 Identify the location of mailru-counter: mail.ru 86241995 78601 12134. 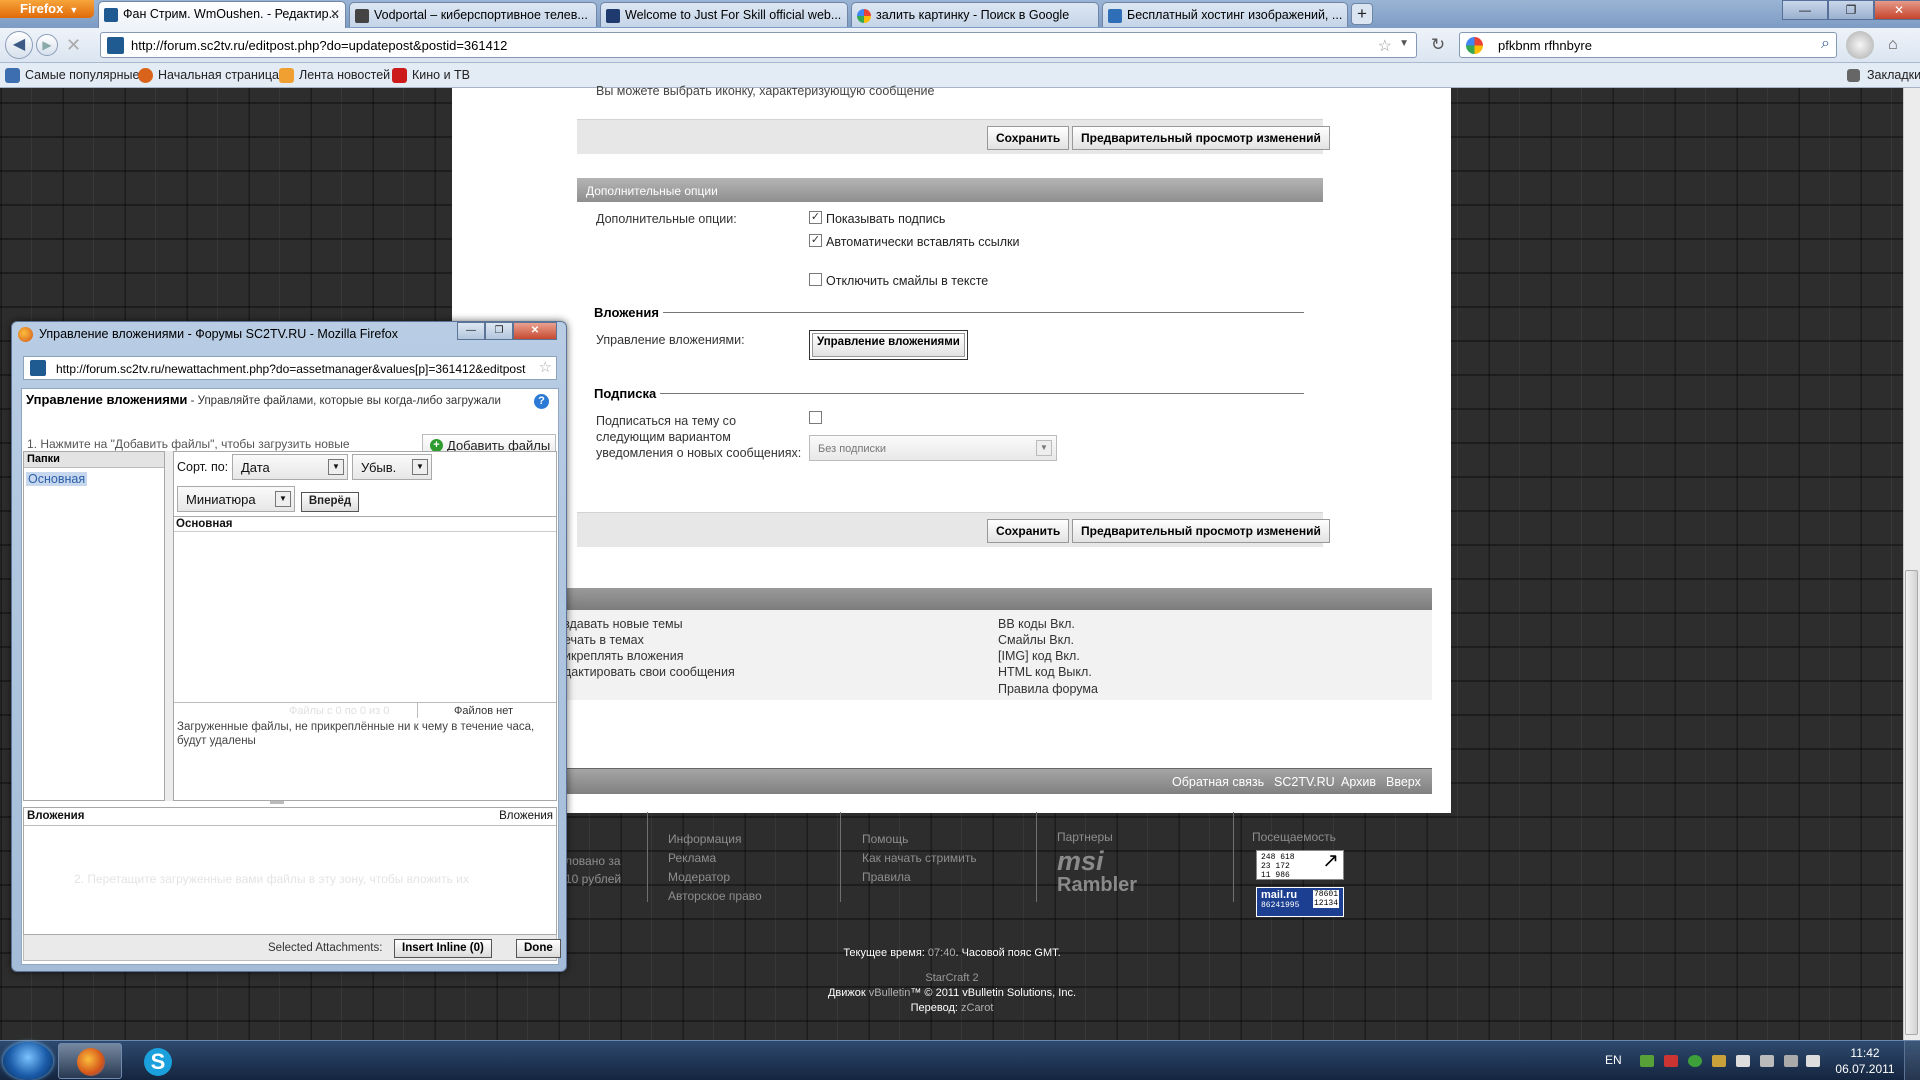
(1300, 902).